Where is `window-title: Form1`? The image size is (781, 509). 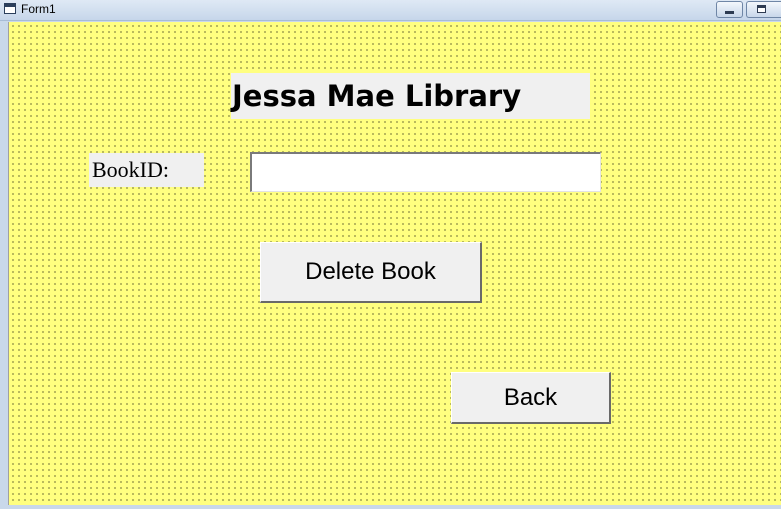
window-title: Form1 is located at coordinates (38, 9).